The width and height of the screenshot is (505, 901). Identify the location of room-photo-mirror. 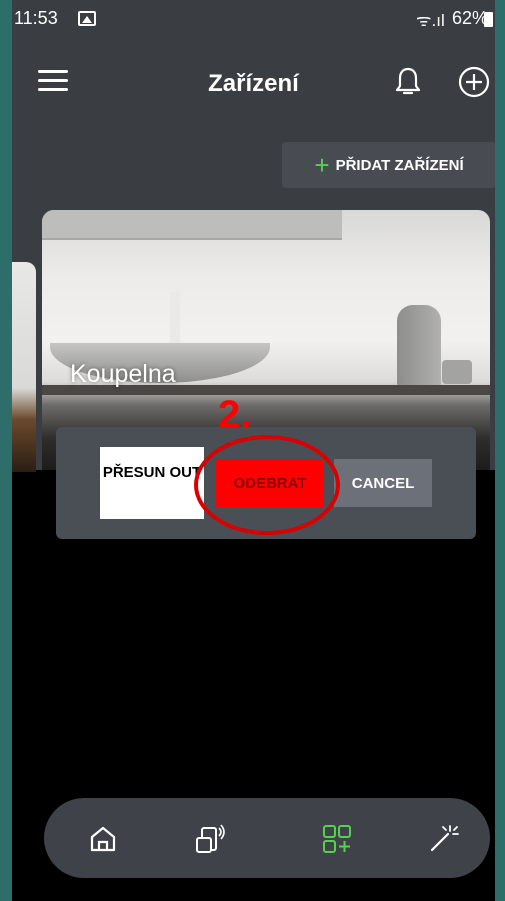
(192, 225).